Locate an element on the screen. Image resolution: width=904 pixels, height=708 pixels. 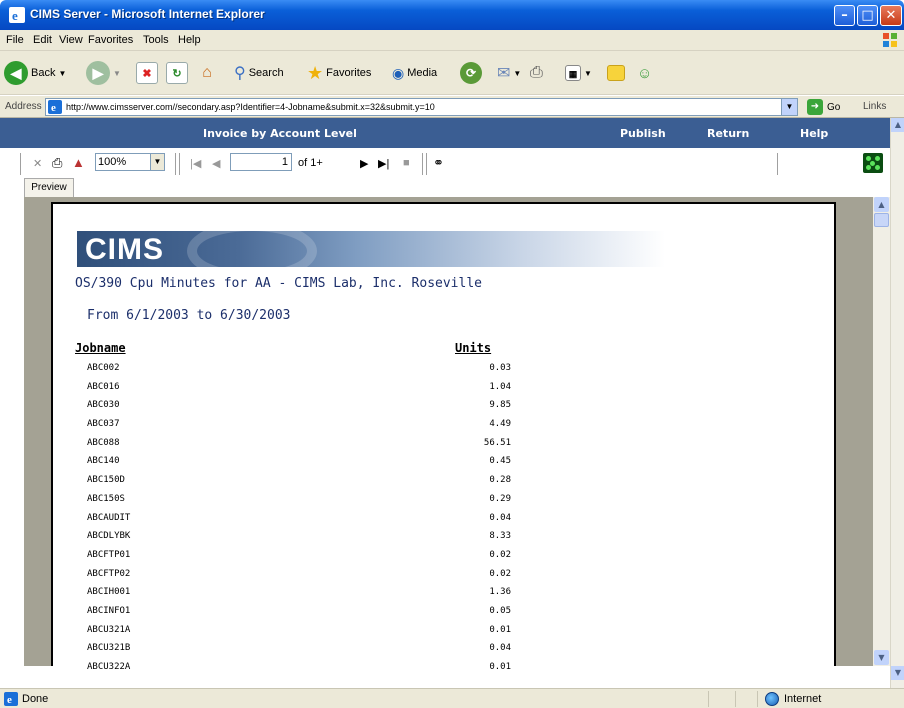
mail-button: ✉ ▼ is located at coordinates (509, 73).